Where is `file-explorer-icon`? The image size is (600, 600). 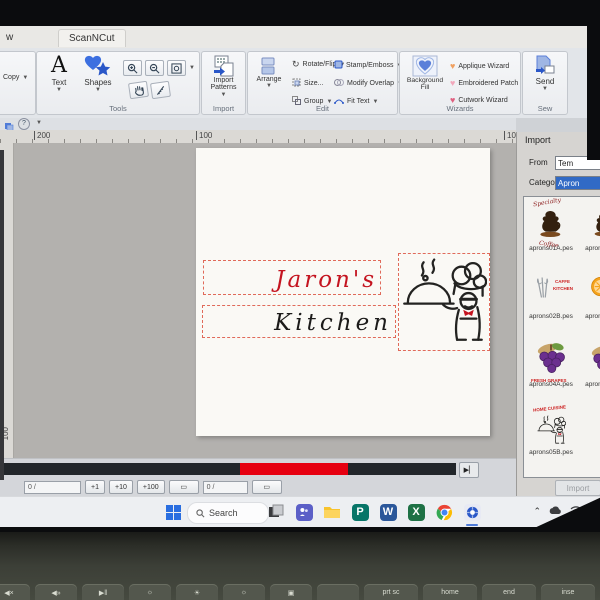
file-explorer-icon is located at coordinates (332, 512).